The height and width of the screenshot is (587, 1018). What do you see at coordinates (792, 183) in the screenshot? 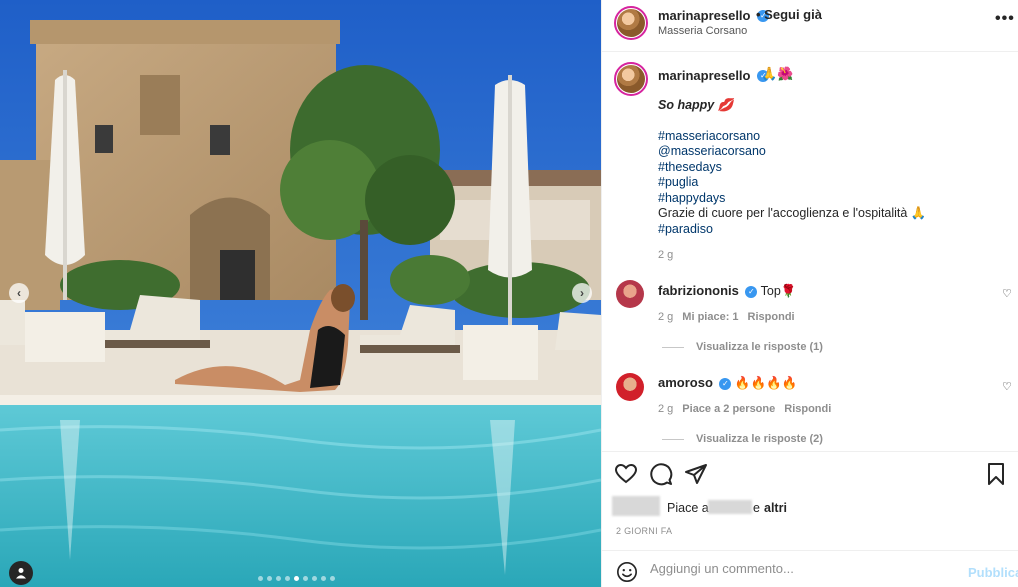
I see `hashtag-link: #puglia` at bounding box center [792, 183].